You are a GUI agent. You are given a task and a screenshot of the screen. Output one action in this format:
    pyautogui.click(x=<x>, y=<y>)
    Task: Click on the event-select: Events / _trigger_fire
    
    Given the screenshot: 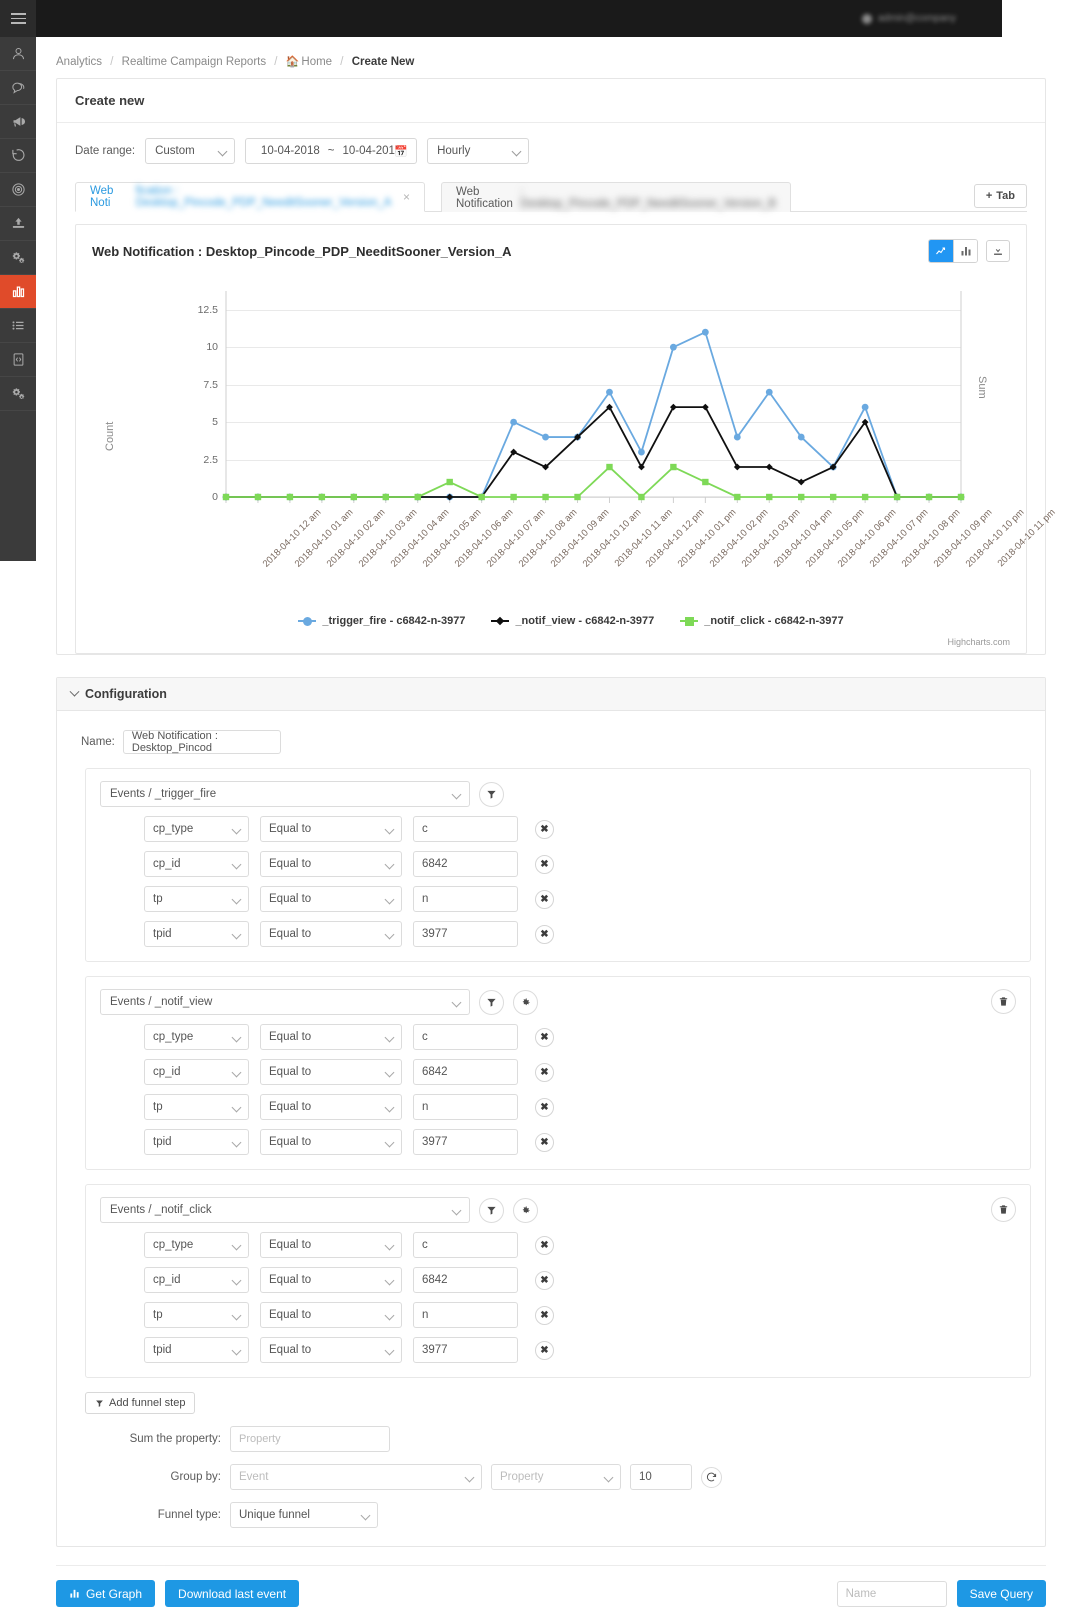 What is the action you would take?
    pyautogui.click(x=285, y=794)
    